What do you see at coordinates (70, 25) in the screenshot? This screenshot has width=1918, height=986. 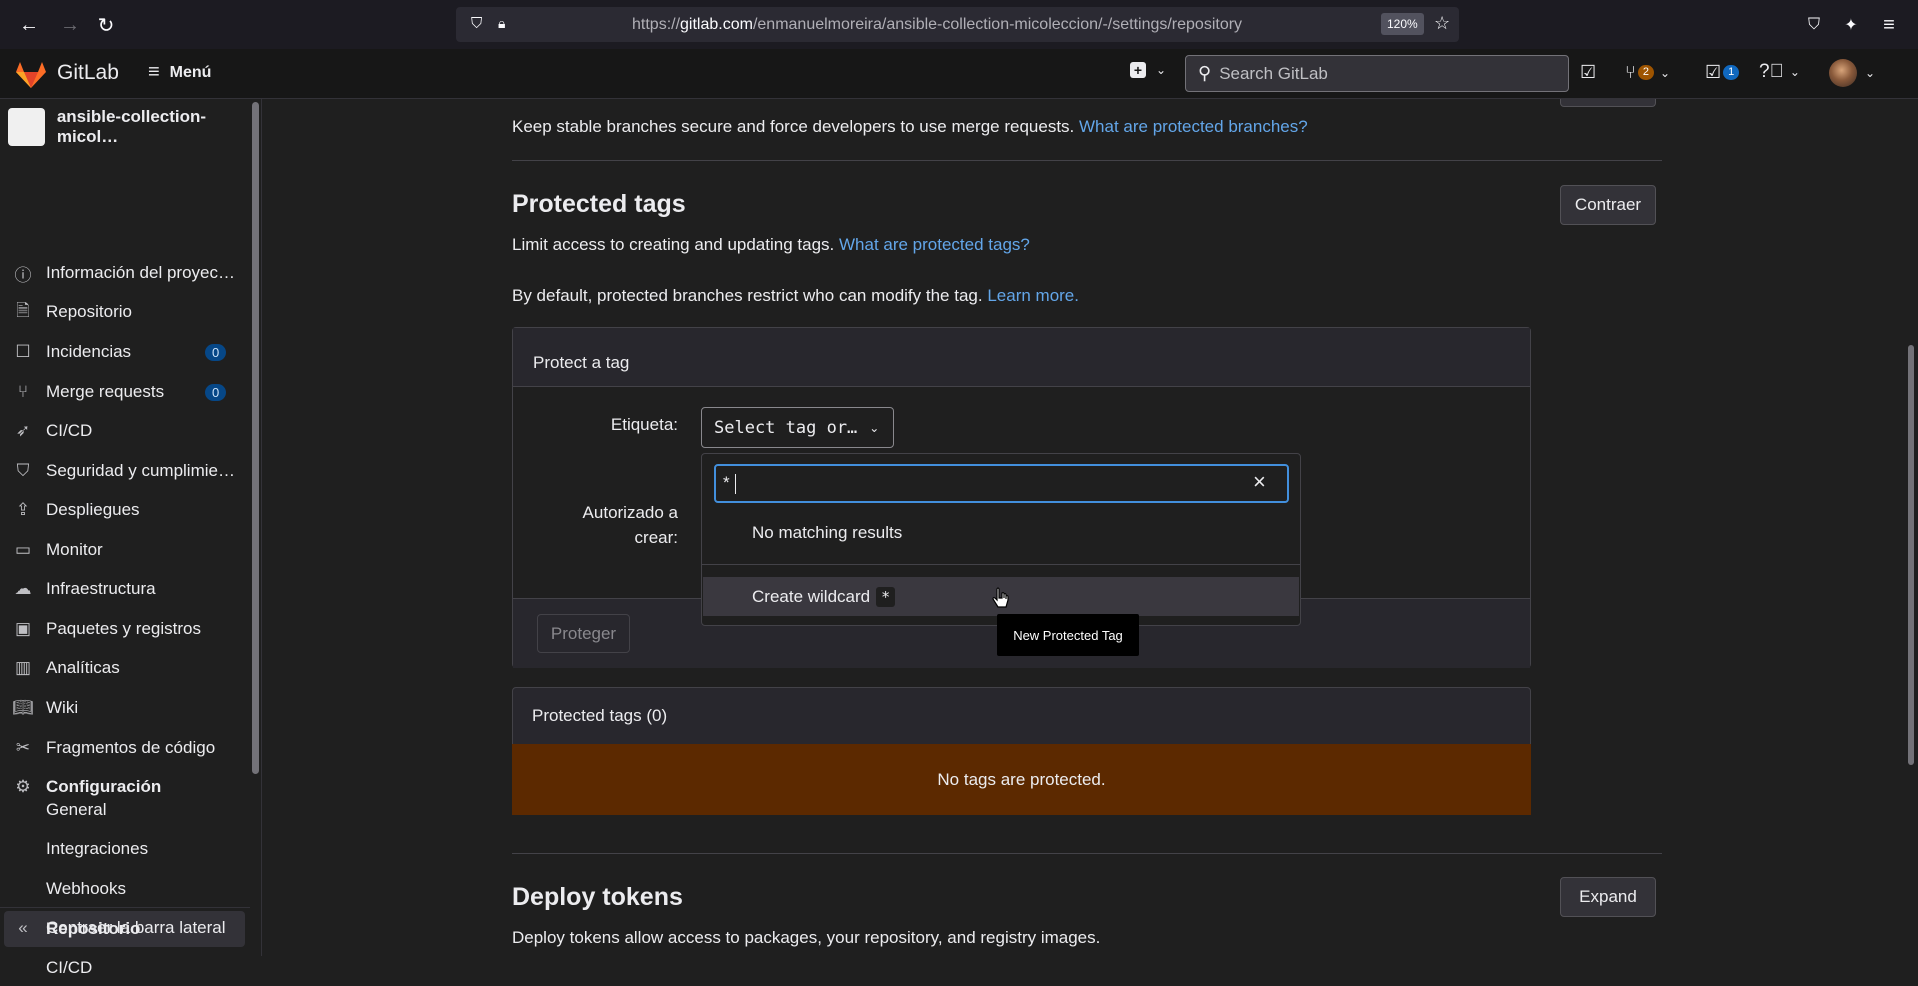 I see `forward-icon: →` at bounding box center [70, 25].